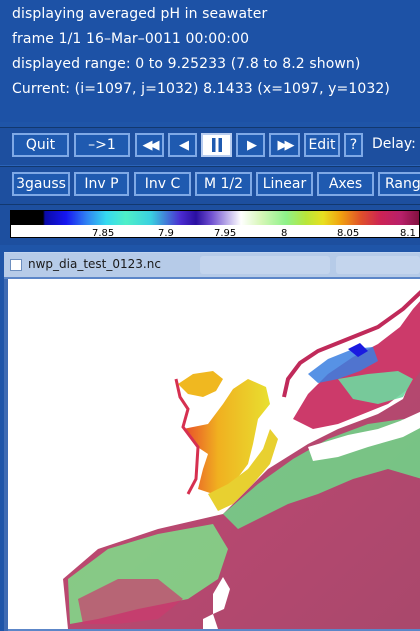 The height and width of the screenshot is (631, 420). Describe the element at coordinates (140, 14) in the screenshot. I see `variable-description: displaying averaged pH in seawater` at that location.